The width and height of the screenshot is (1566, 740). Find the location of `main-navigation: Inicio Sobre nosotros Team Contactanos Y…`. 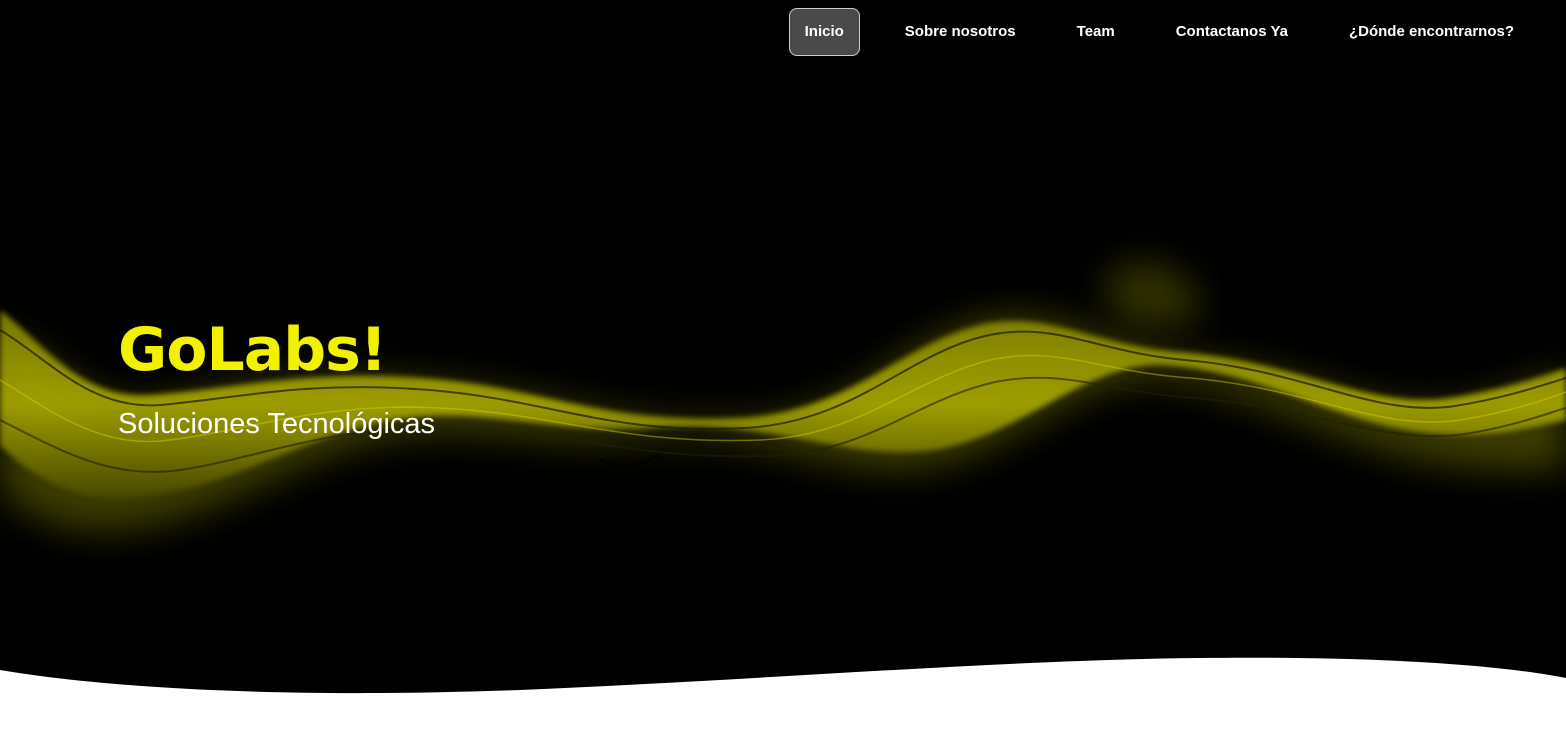

main-navigation: Inicio Sobre nosotros Team Contactanos Y… is located at coordinates (1145, 32).